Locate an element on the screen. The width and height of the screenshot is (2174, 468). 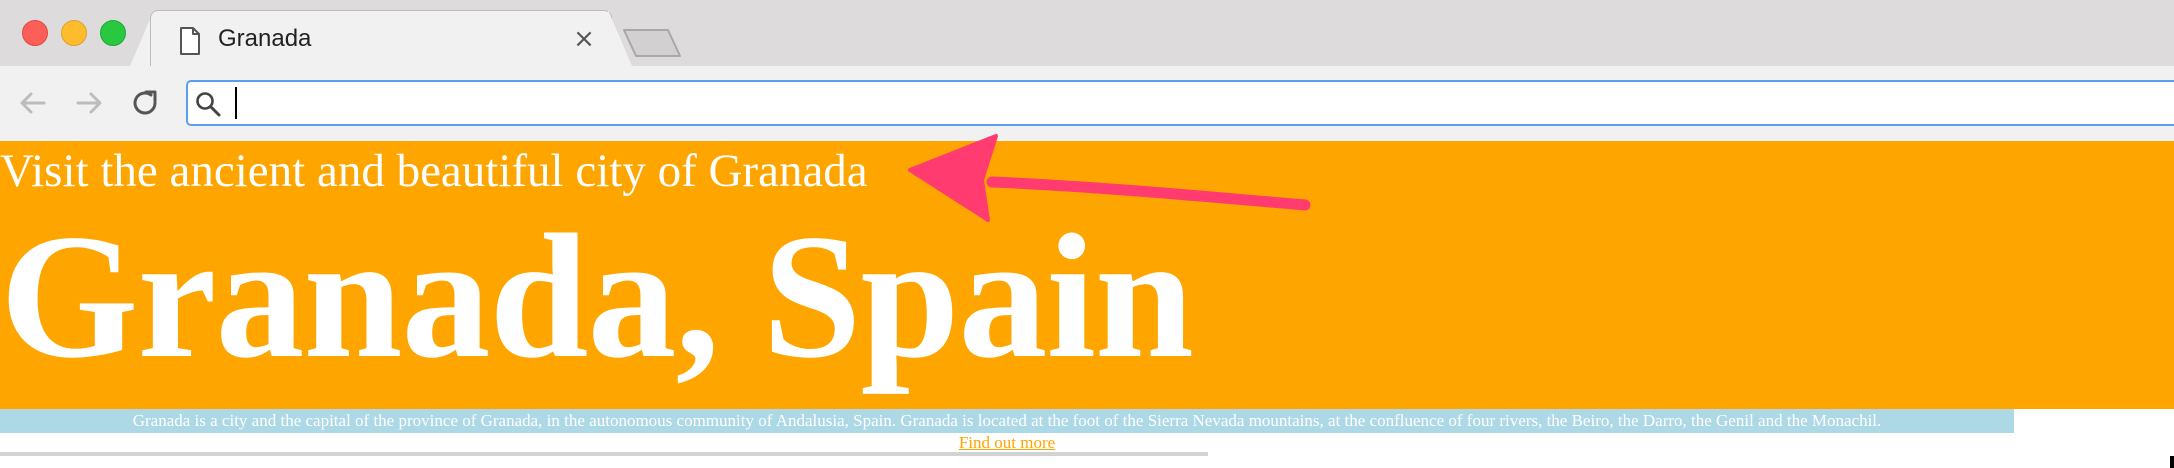
text-caret is located at coordinates (236, 103).